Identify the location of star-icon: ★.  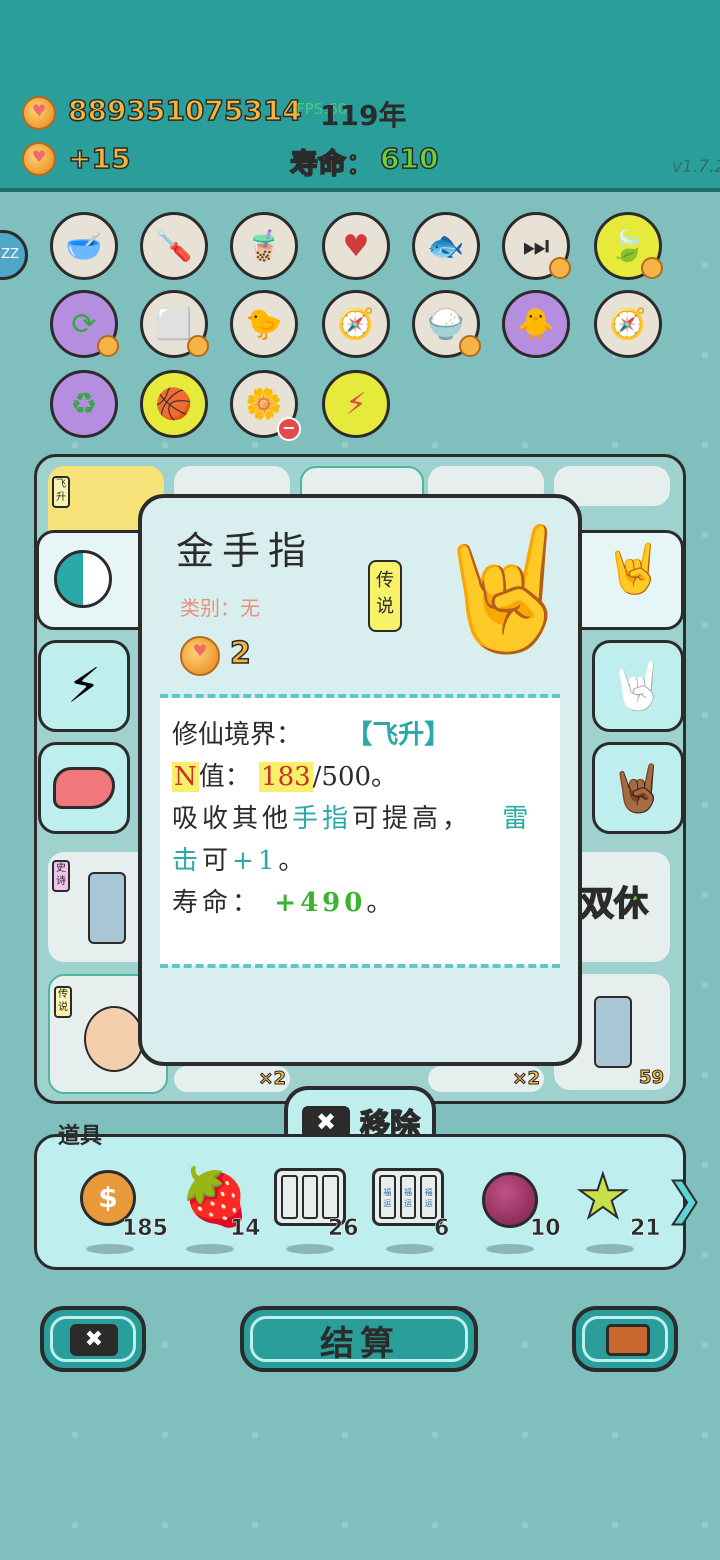
(603, 1197).